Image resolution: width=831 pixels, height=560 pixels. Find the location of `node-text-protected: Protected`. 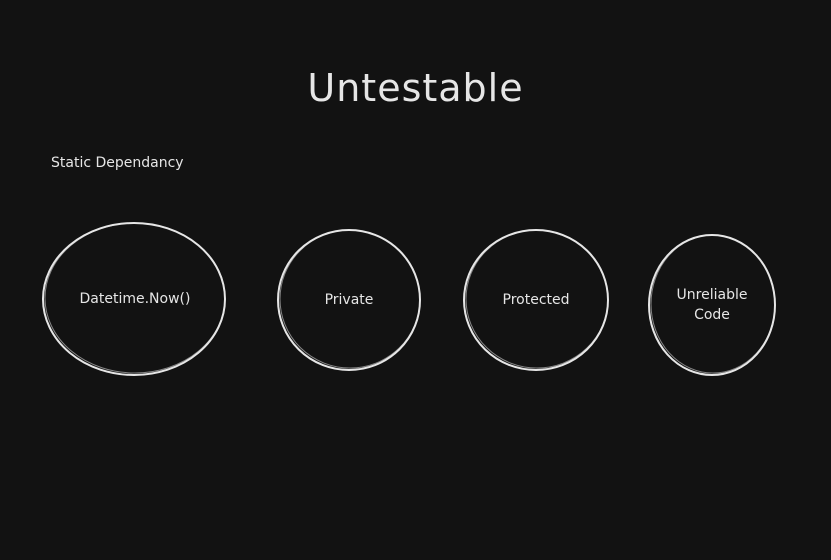

node-text-protected: Protected is located at coordinates (536, 300).